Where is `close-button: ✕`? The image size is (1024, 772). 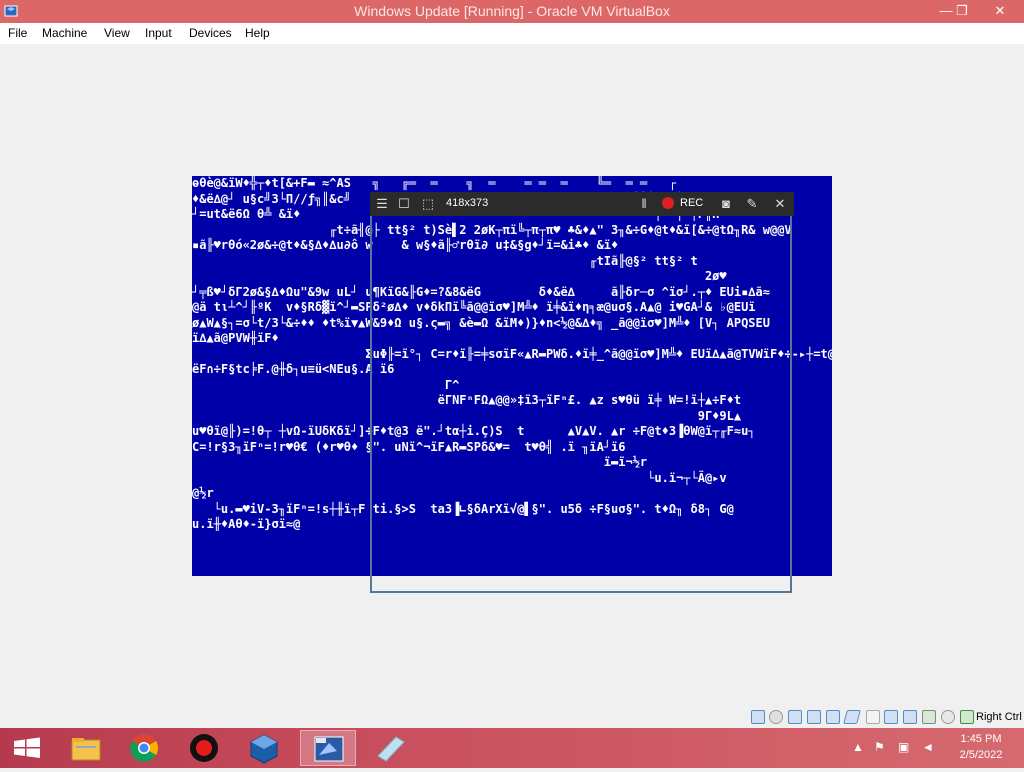
close-button: ✕ is located at coordinates (1000, 11).